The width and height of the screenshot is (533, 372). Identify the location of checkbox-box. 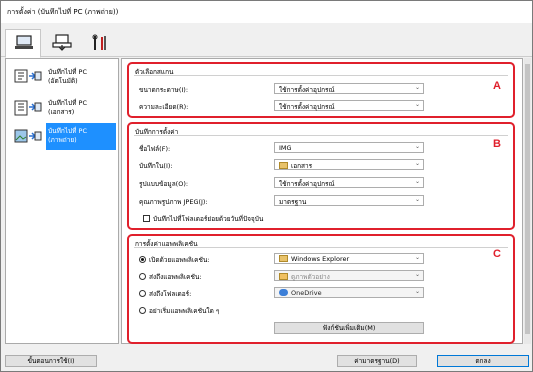
(146, 218).